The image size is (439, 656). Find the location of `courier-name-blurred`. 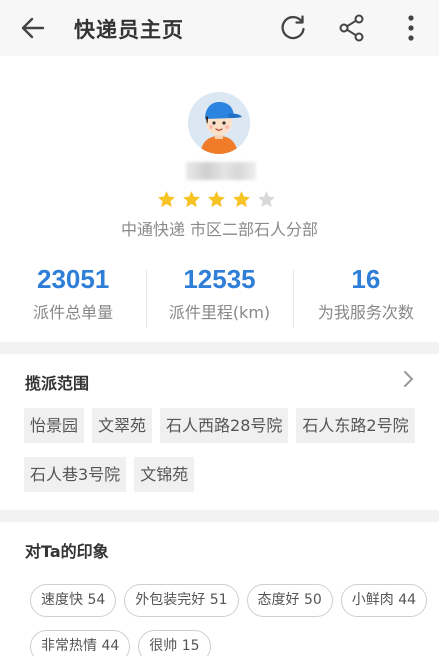

courier-name-blurred is located at coordinates (221, 171).